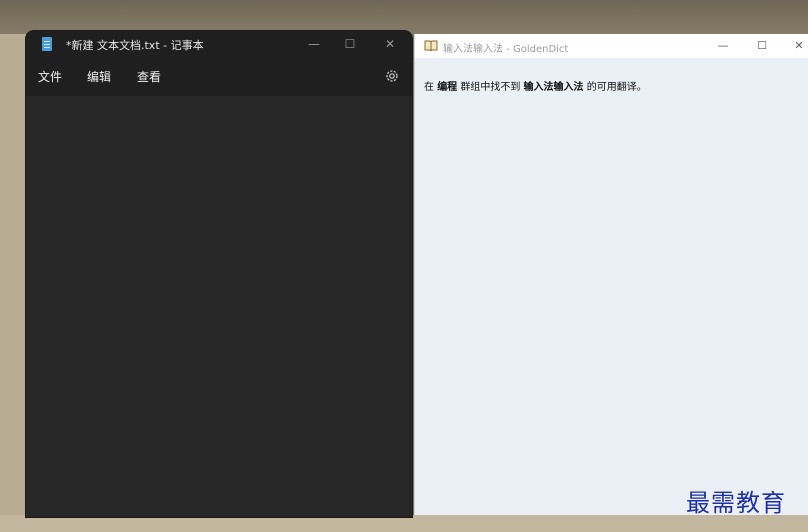  Describe the element at coordinates (392, 76) in the screenshot. I see `gear-icon` at that location.